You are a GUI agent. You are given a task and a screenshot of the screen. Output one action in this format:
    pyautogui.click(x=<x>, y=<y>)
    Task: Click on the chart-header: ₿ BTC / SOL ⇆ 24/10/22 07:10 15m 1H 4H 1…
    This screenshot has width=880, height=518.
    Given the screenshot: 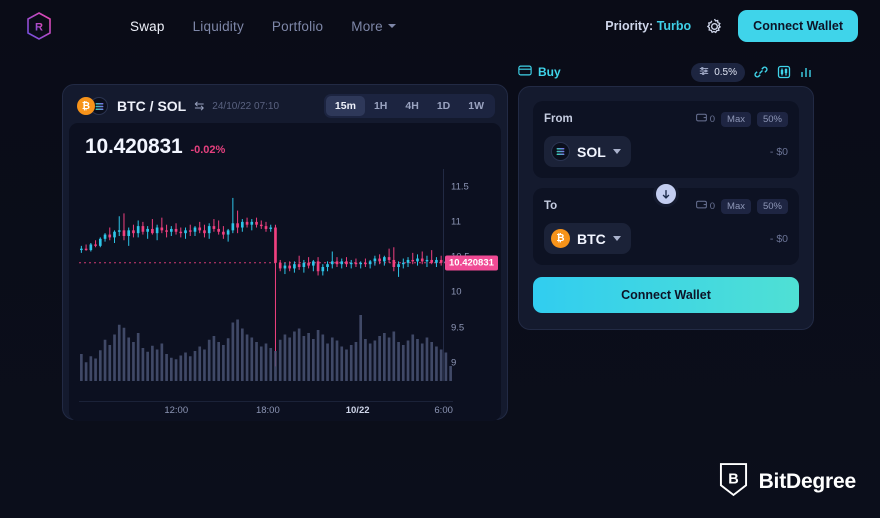 What is the action you would take?
    pyautogui.click(x=285, y=106)
    